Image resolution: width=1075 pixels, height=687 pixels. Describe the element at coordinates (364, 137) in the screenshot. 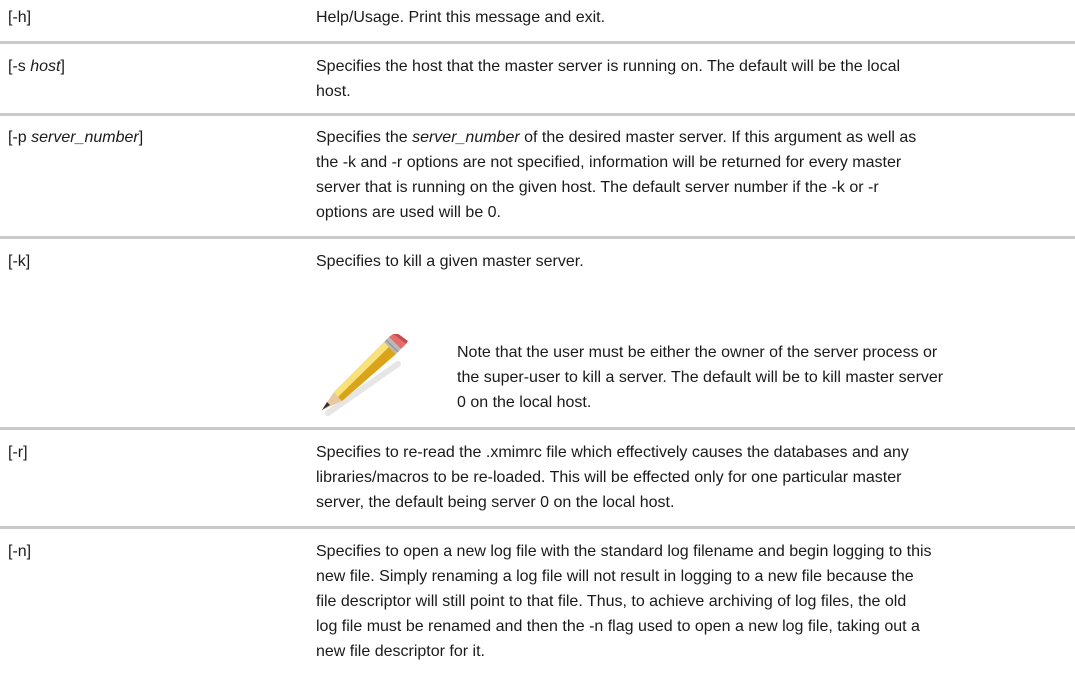

I see `desc-p-first-prefix: Specifies the` at that location.